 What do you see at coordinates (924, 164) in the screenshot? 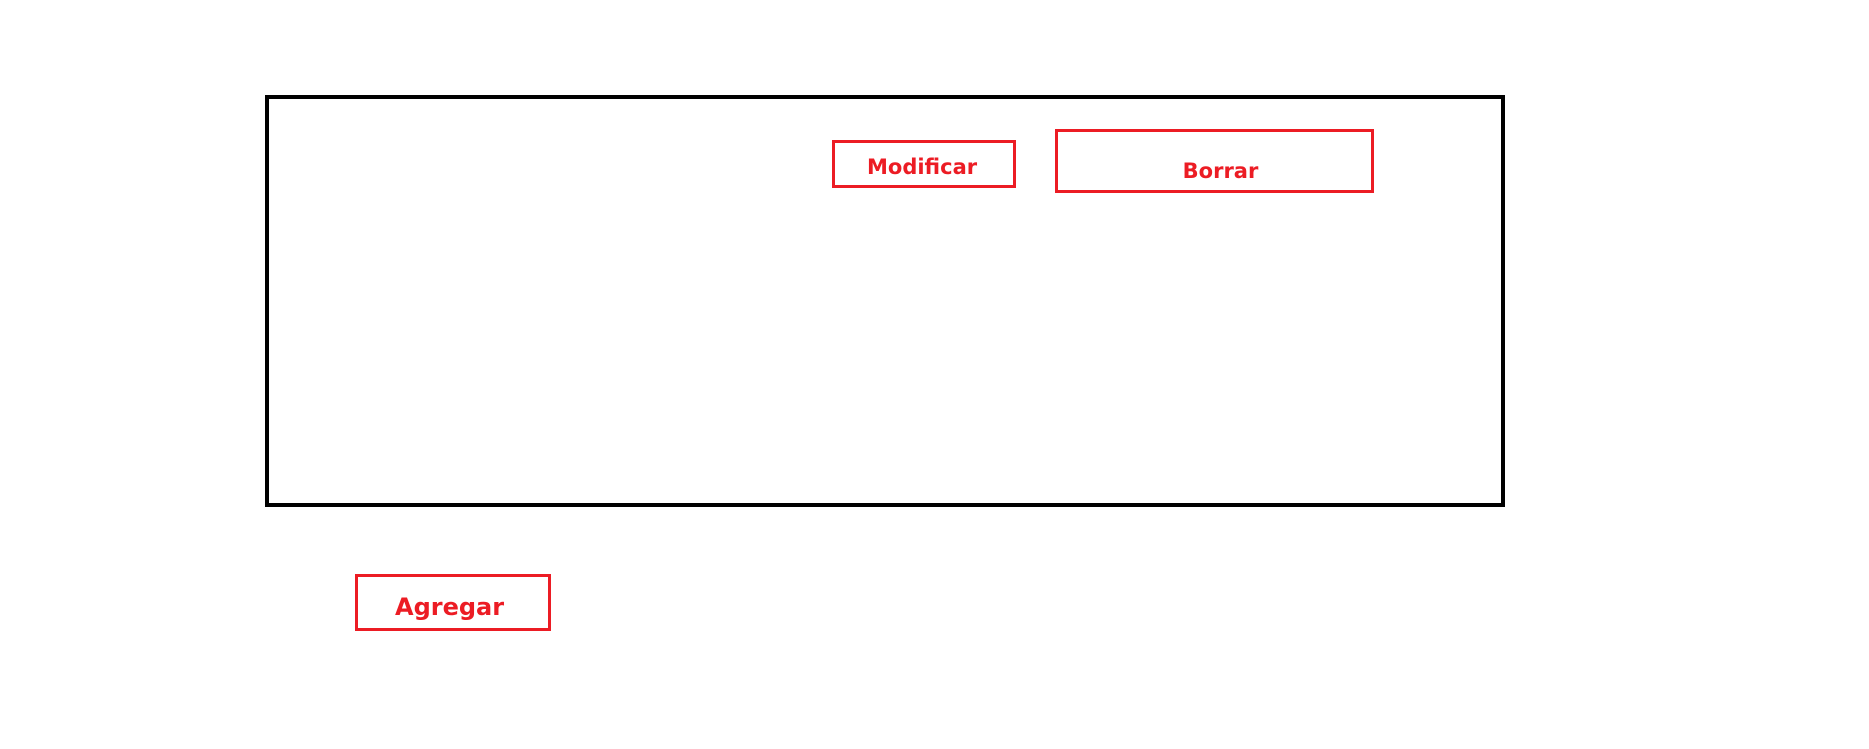
I see `modify-button: Modificar` at bounding box center [924, 164].